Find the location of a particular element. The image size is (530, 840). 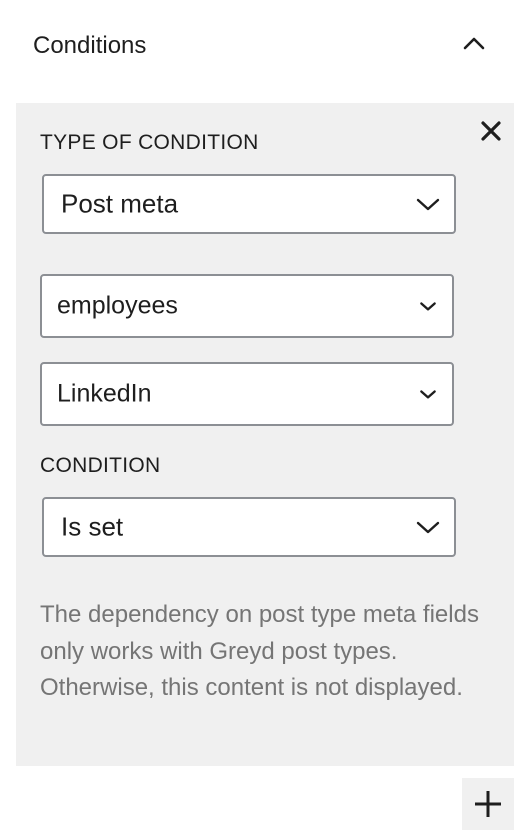

chevron-up-icon is located at coordinates (474, 43).